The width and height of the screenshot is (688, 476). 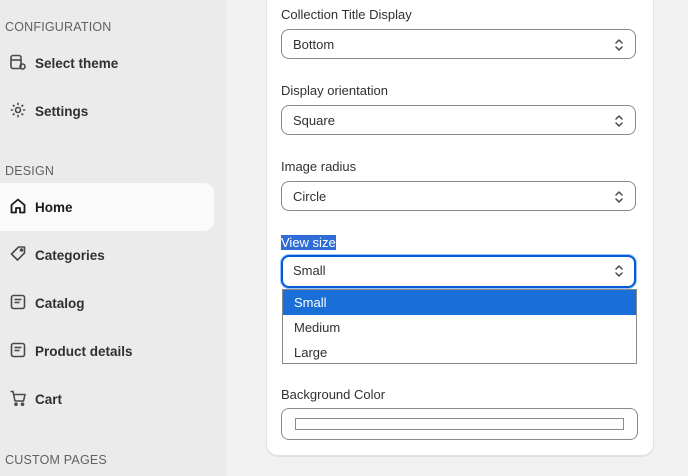 I want to click on catalog-icon, so click(x=18, y=302).